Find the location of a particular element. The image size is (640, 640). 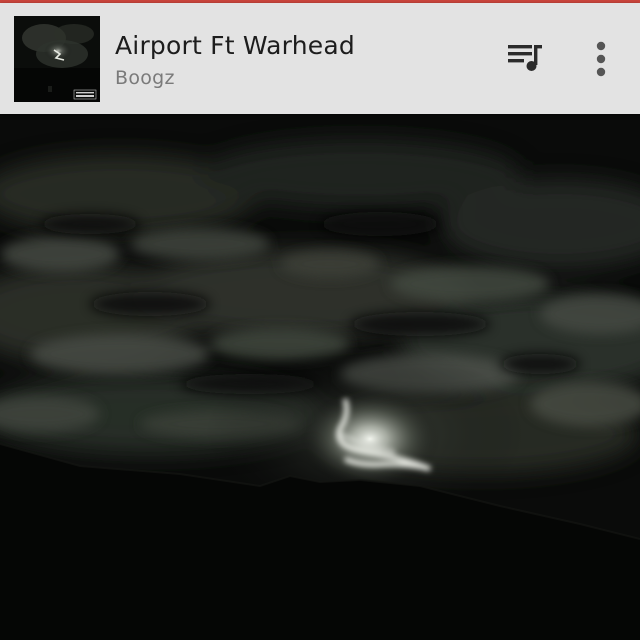

queue-music-icon is located at coordinates (525, 58).